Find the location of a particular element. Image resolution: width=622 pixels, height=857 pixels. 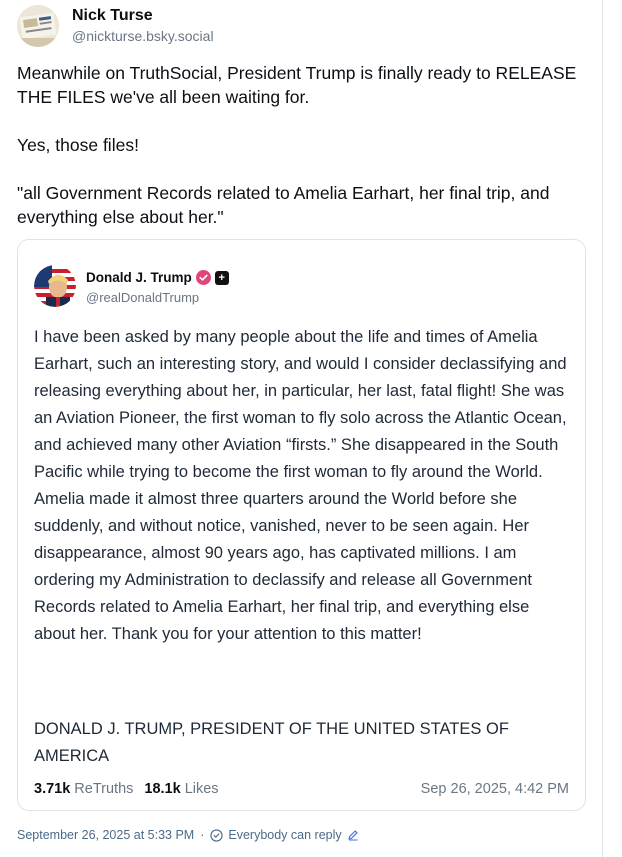

post-header: Nick Turse @nickturse.bsky.social is located at coordinates (115, 26).